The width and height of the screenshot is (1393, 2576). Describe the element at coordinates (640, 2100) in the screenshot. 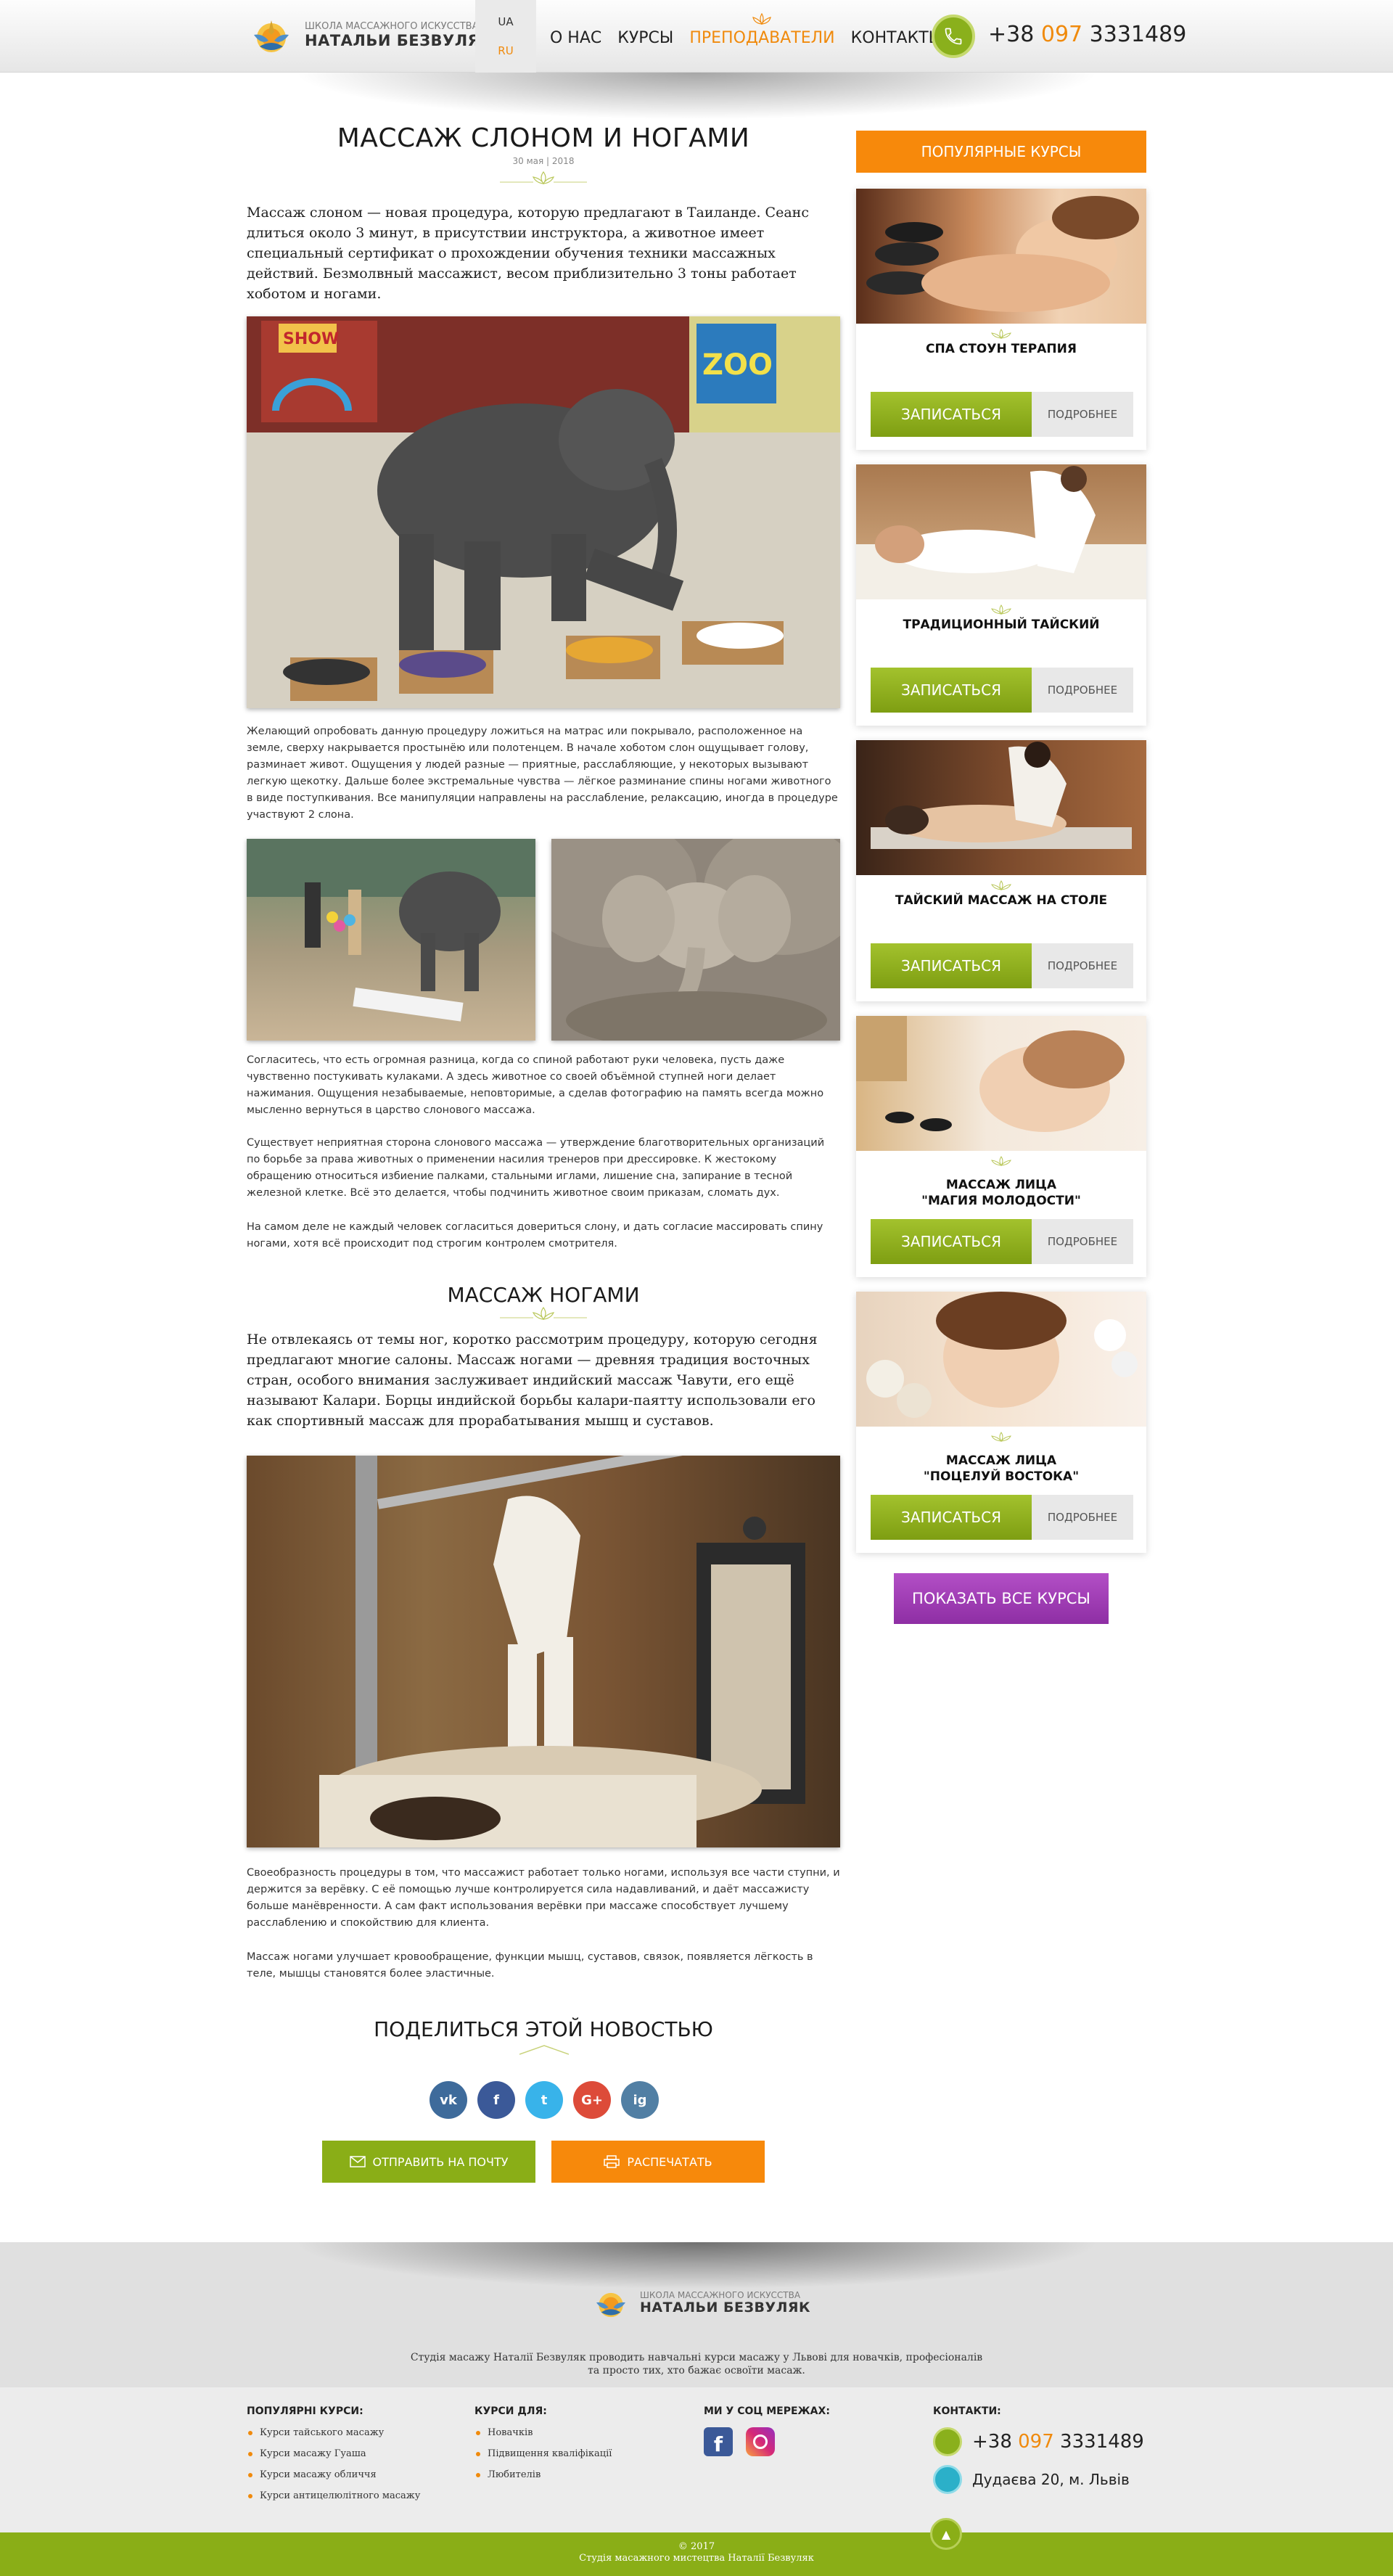

I see `instagram-share-icon: ig` at that location.